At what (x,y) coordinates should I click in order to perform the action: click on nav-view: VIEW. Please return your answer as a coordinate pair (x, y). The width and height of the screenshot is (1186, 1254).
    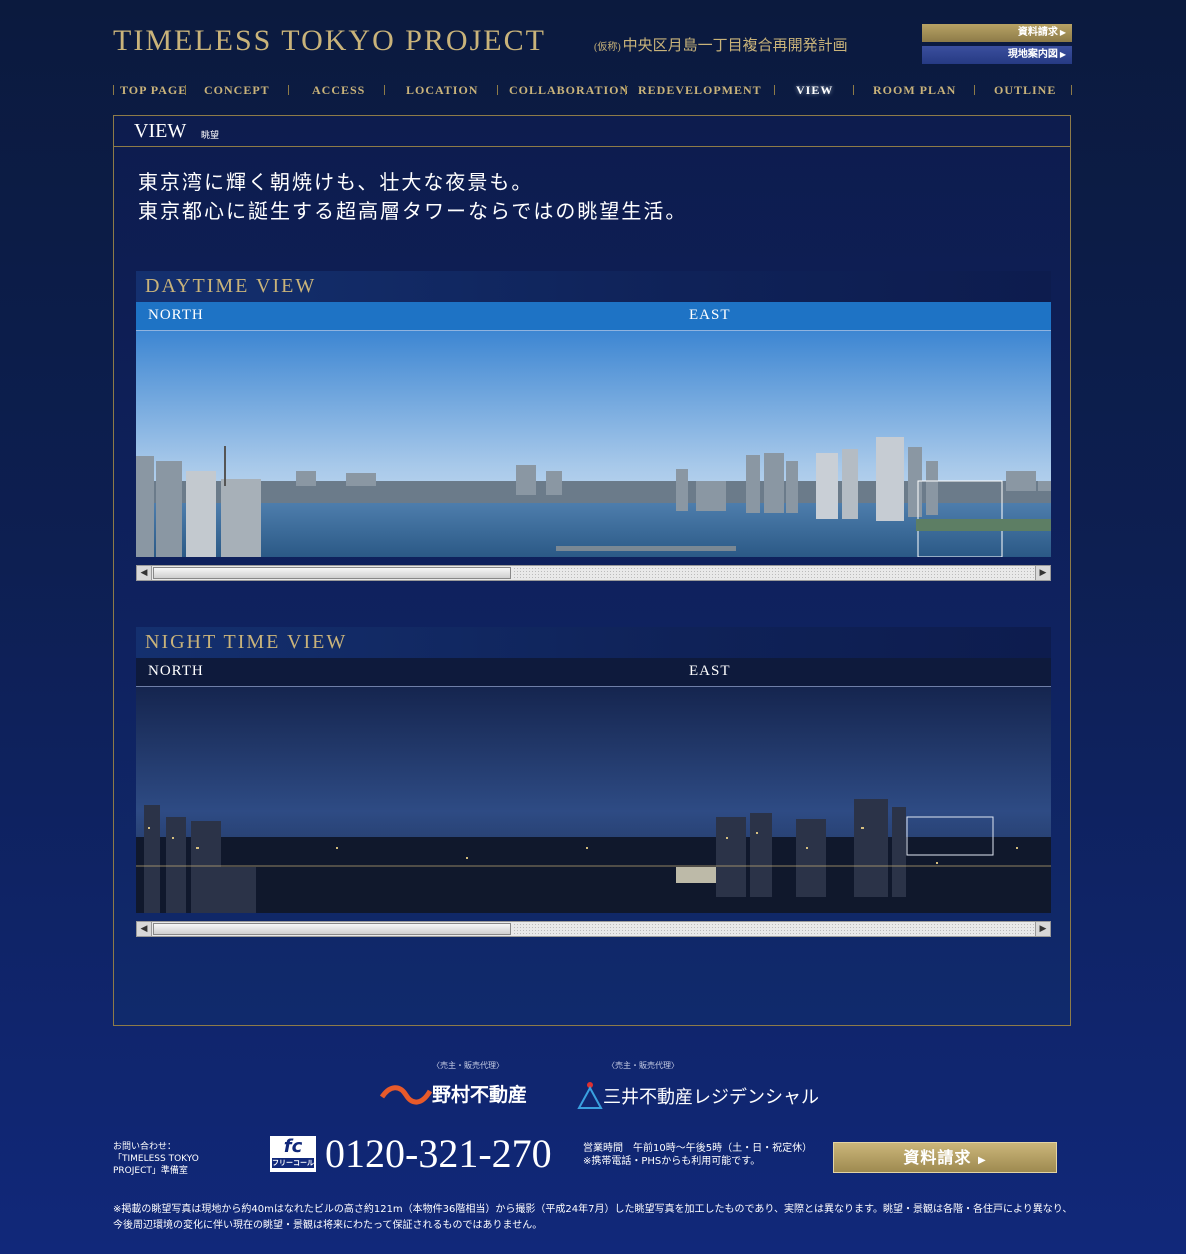
    Looking at the image, I should click on (814, 90).